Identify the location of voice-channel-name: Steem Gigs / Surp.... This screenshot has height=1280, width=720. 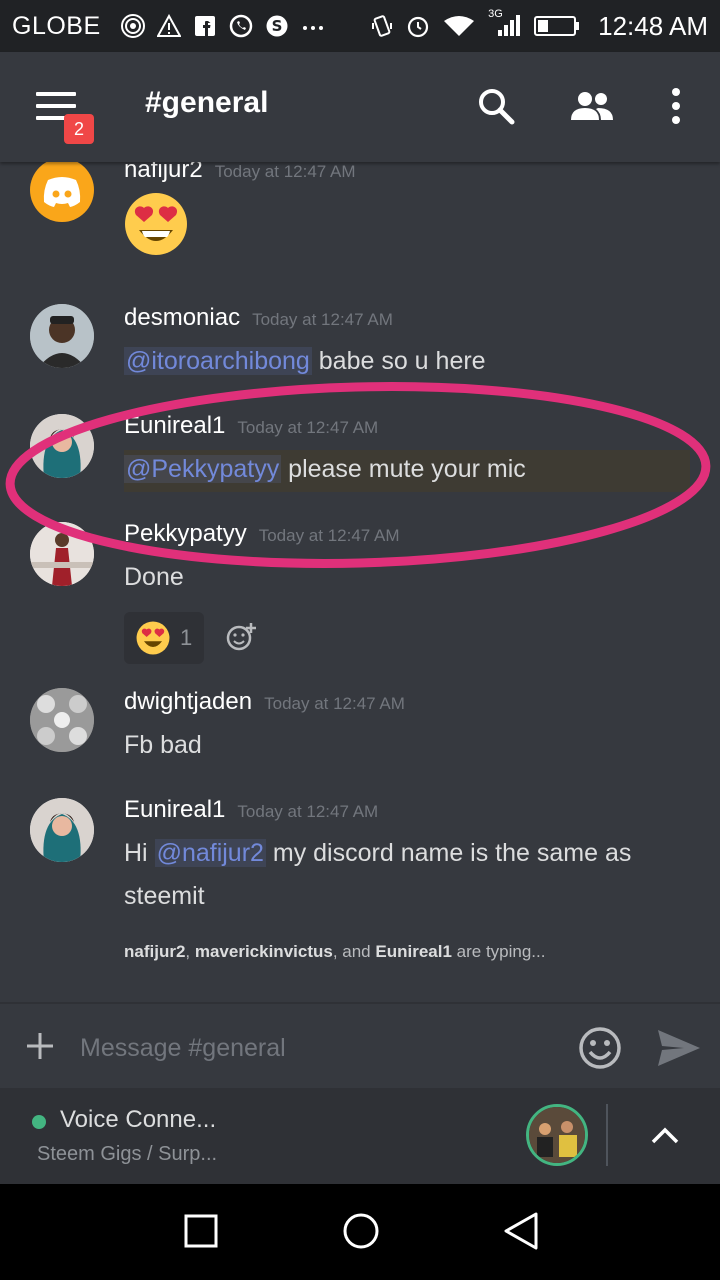
(127, 1154).